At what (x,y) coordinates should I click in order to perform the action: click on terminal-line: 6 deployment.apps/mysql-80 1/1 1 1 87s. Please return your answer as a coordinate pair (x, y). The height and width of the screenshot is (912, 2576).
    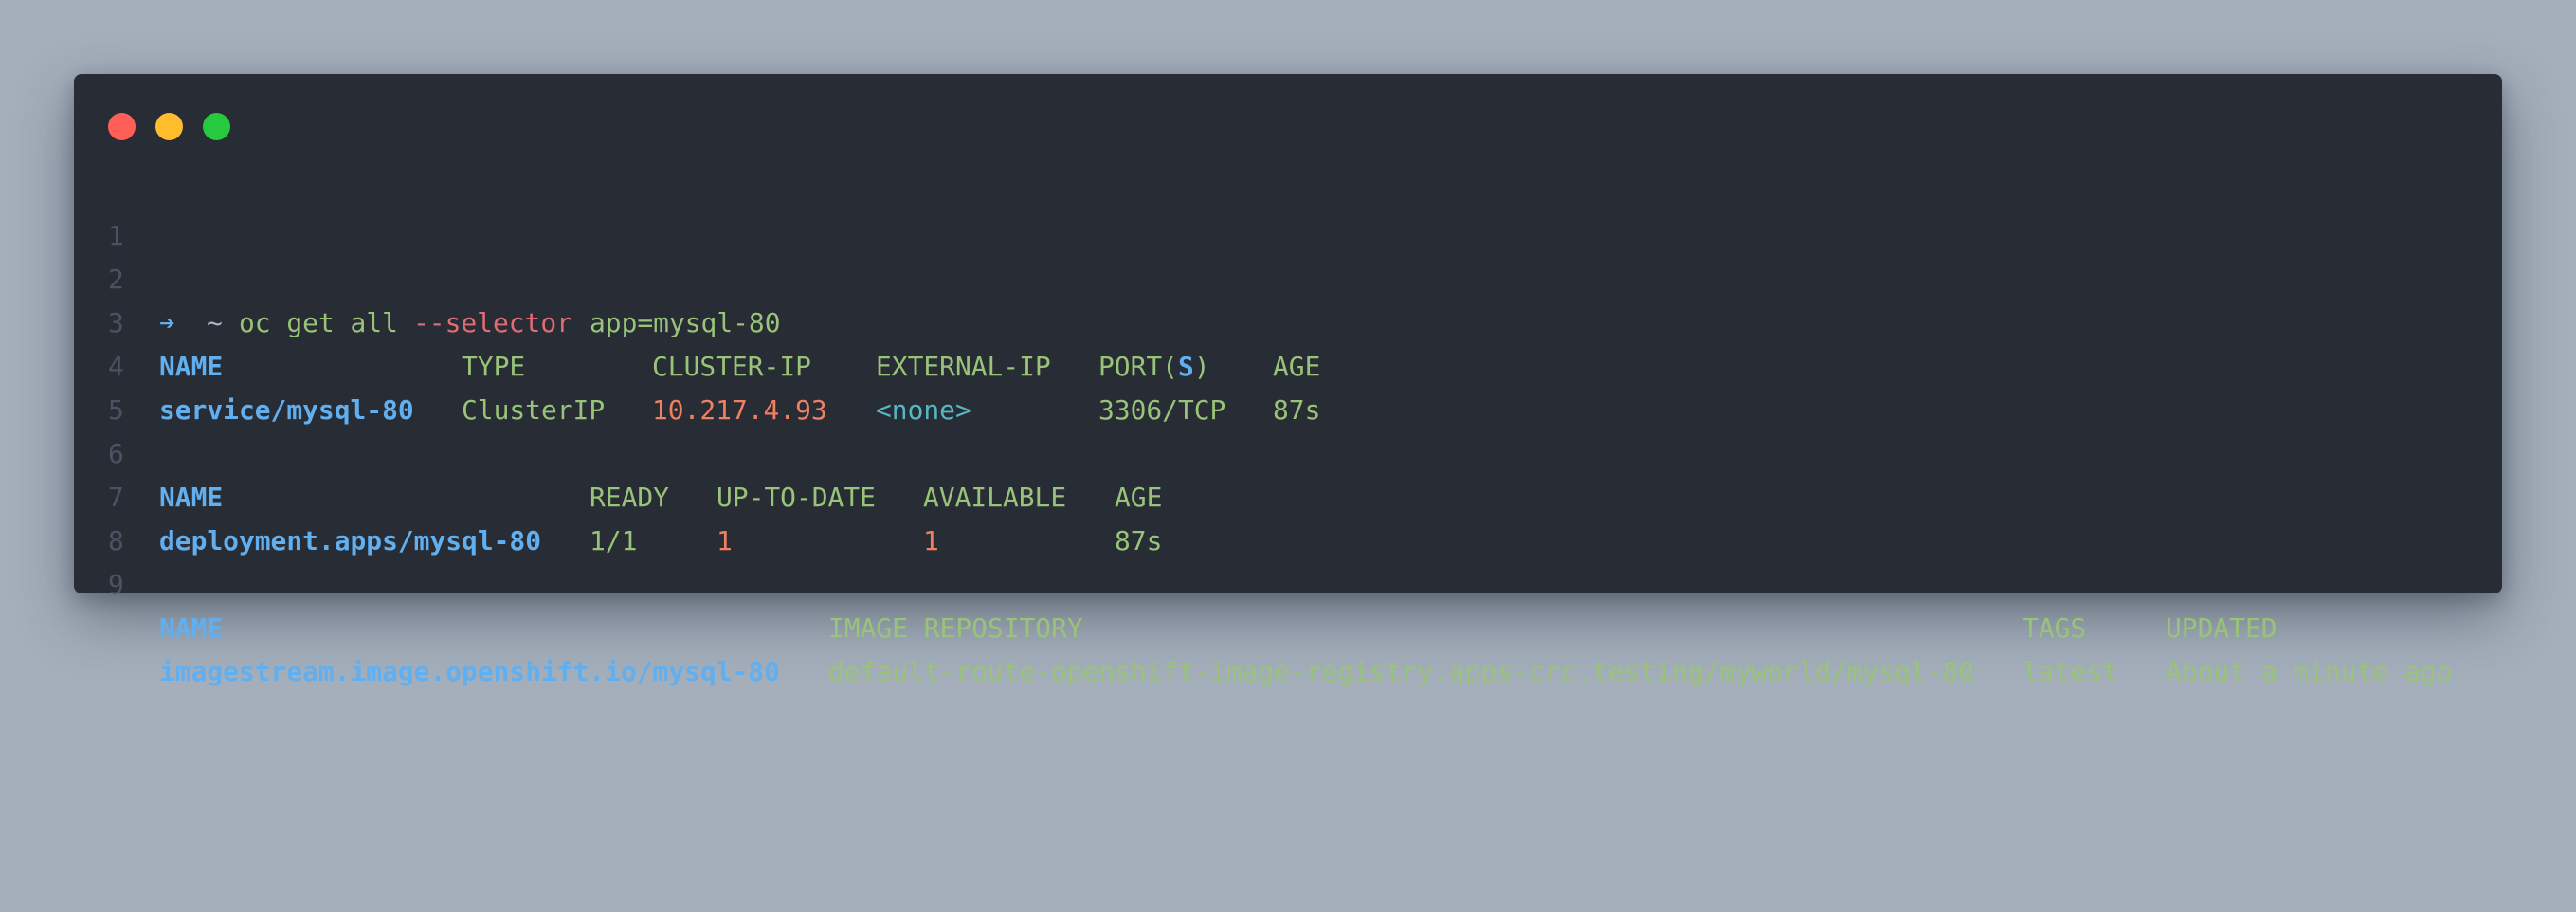
    Looking at the image, I should click on (581, 473).